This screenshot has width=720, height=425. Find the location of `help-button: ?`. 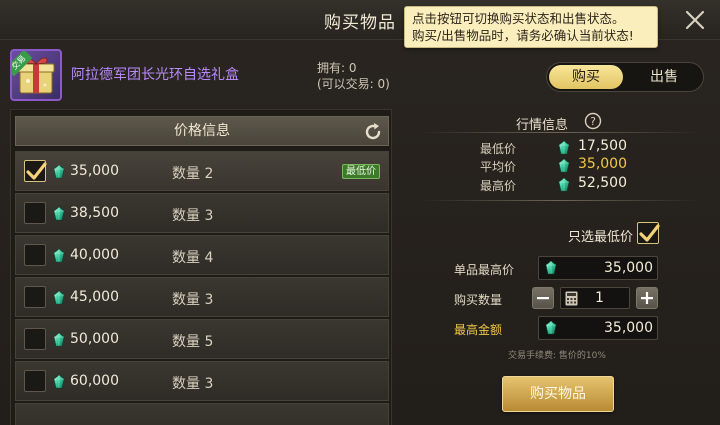

help-button: ? is located at coordinates (593, 121).